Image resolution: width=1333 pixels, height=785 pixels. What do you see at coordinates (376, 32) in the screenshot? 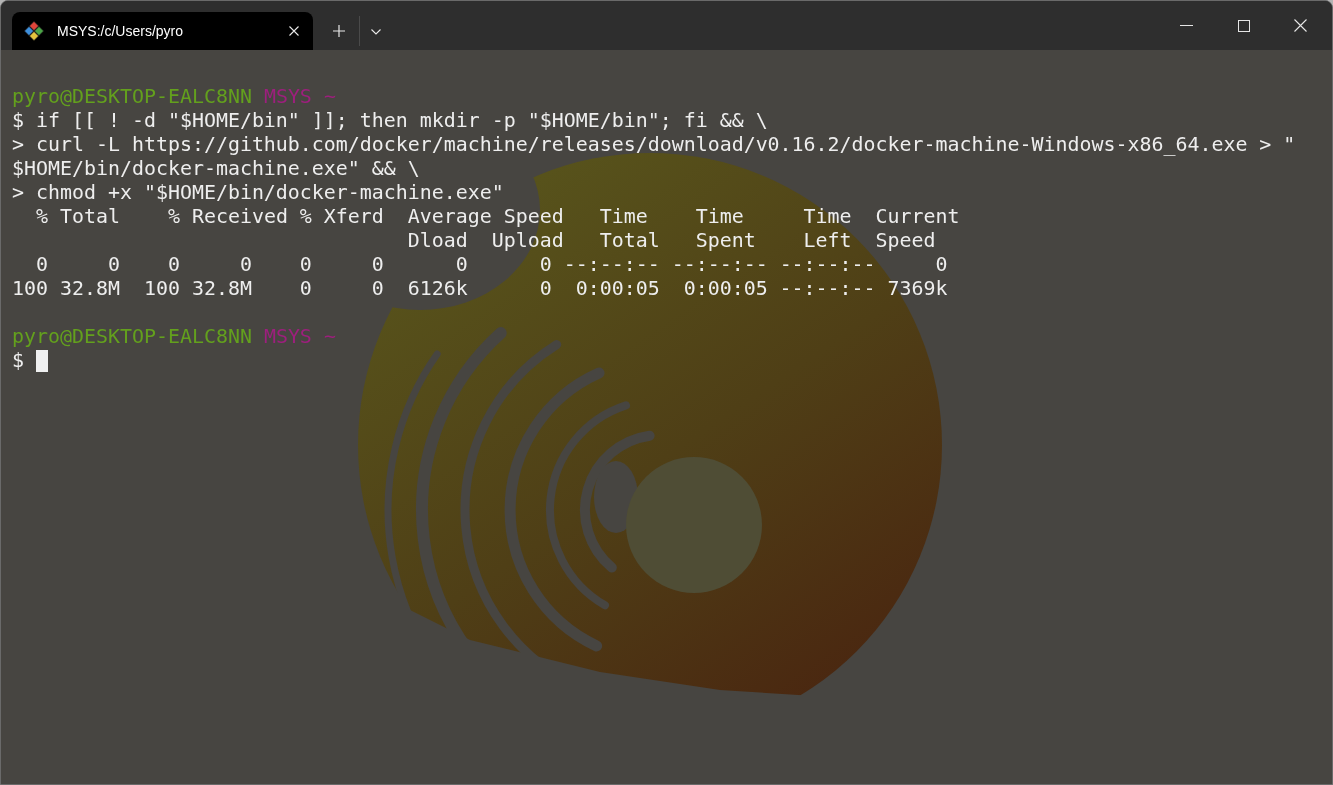
I see `chevron-down-icon` at bounding box center [376, 32].